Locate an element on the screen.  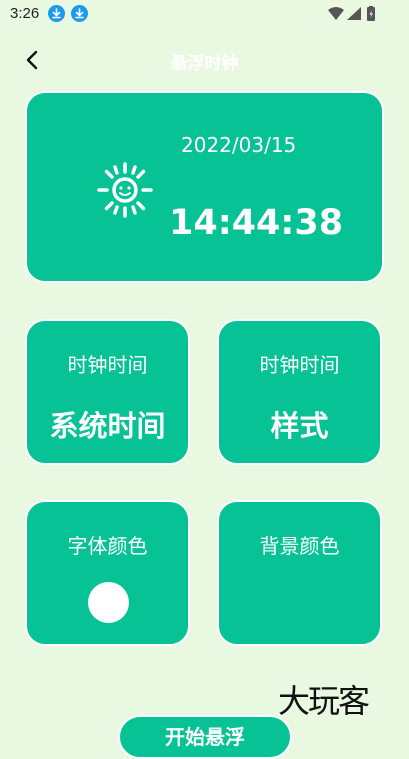
font-color-swatch is located at coordinates (108, 602).